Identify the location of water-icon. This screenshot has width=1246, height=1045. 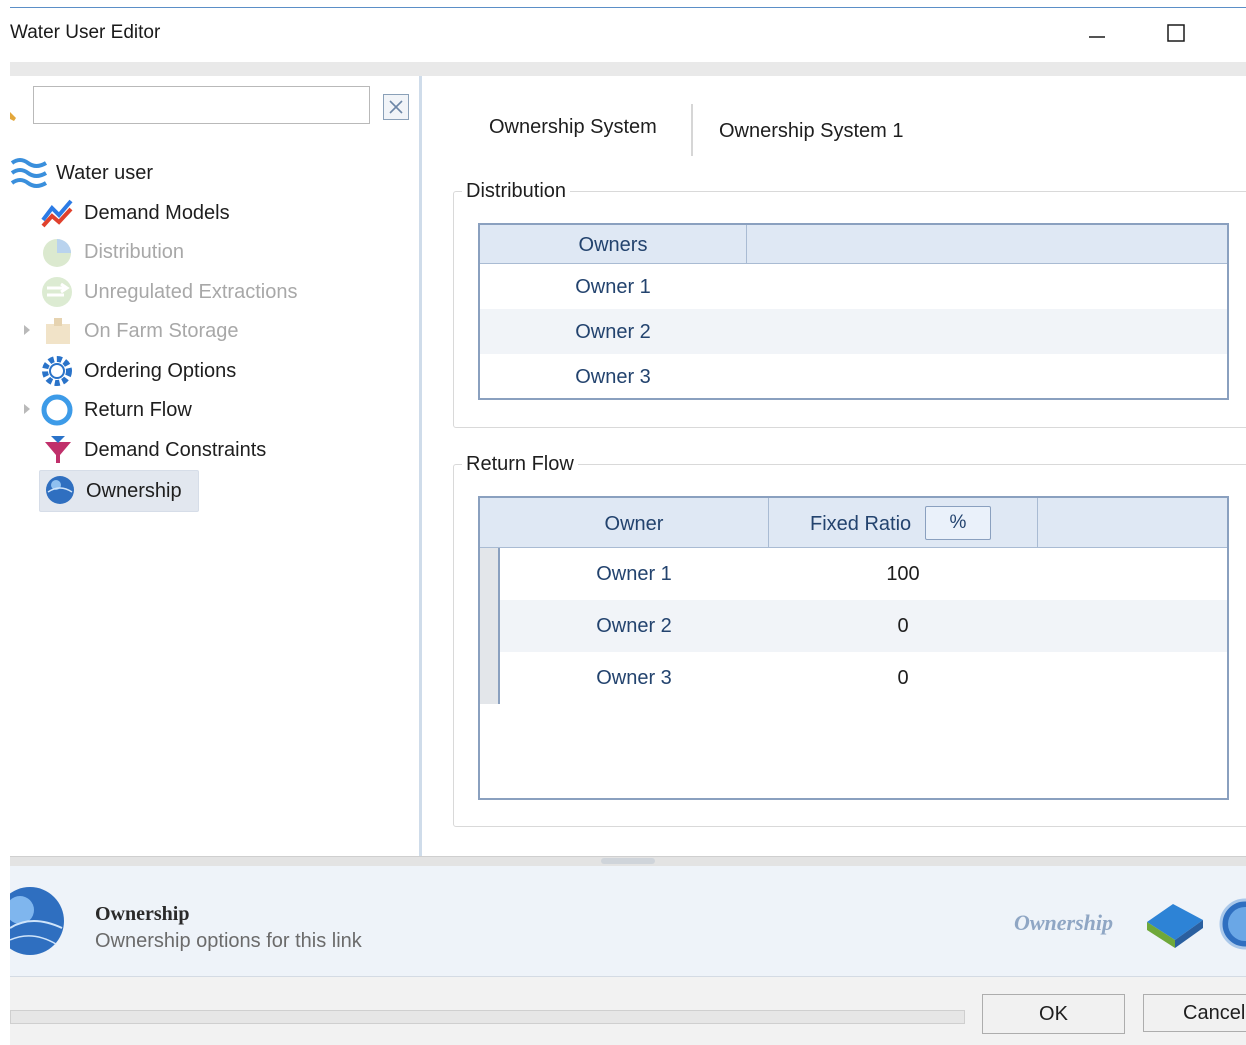
(30, 173).